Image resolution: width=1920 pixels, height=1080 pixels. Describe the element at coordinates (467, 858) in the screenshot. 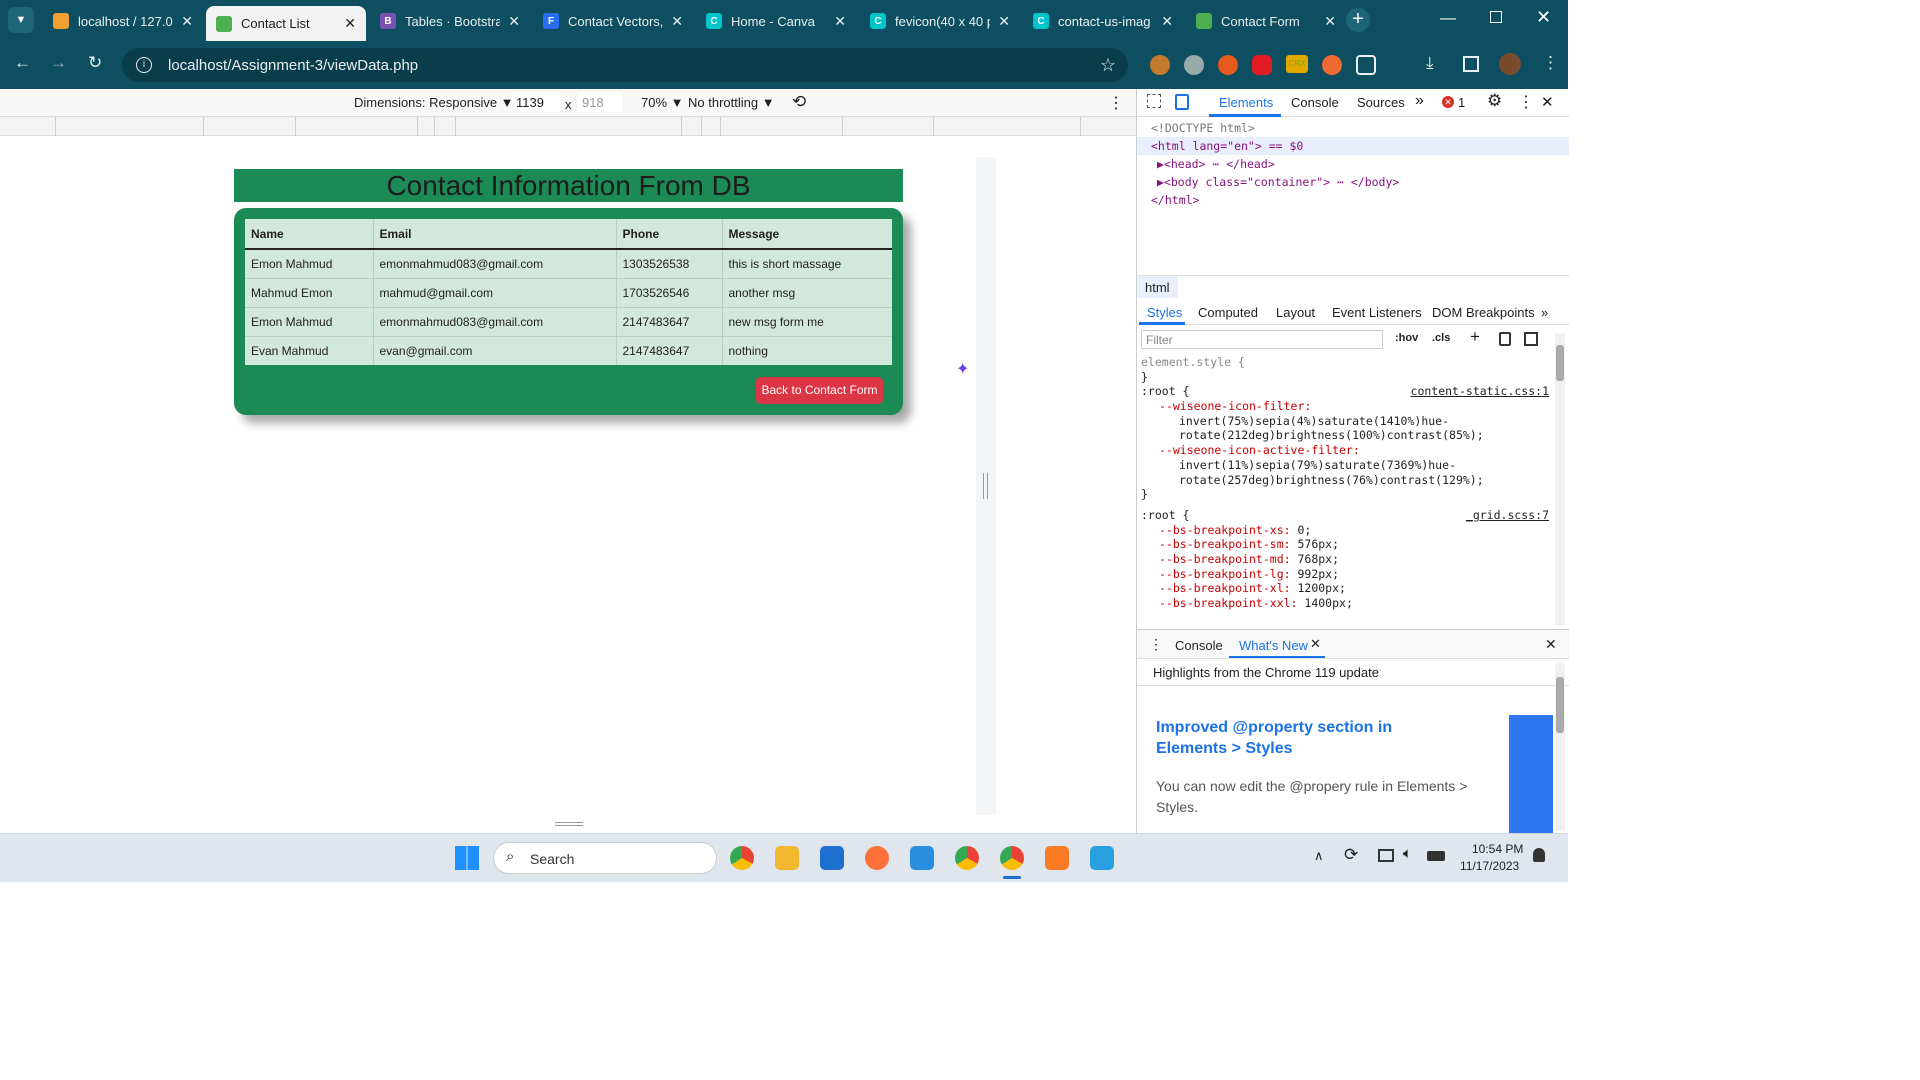

I see `windows-start-icon` at that location.